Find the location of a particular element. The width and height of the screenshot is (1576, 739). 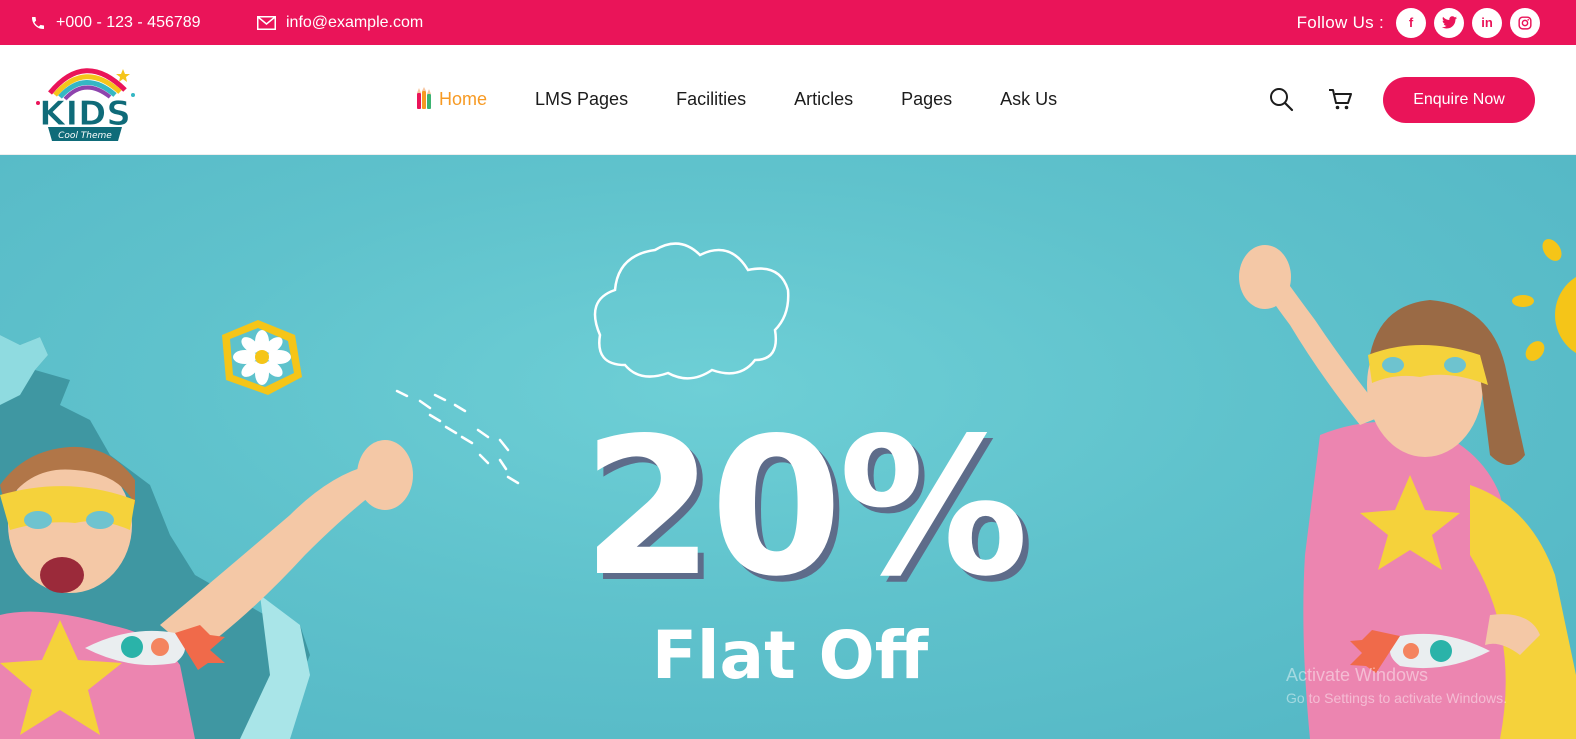

contact-email: info@example.com is located at coordinates (340, 22).